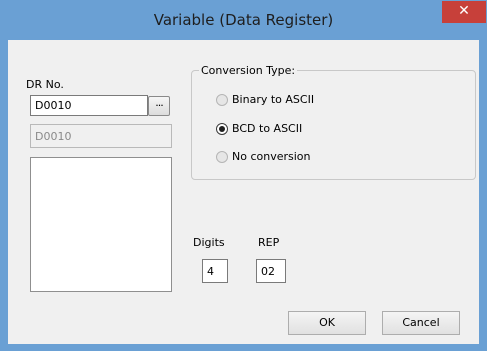  I want to click on radio-no-conversion: No conversion, so click(296, 157).